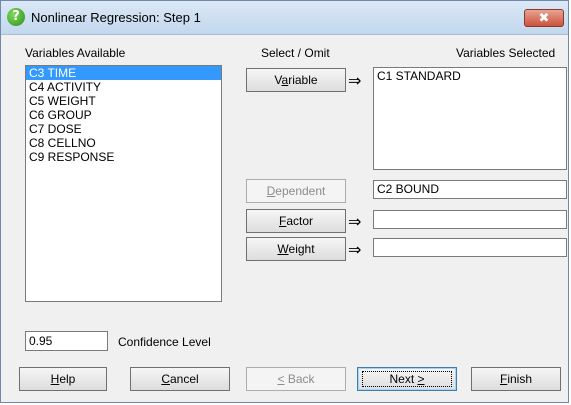  What do you see at coordinates (355, 80) in the screenshot?
I see `variable-arrow-icon: ⇒` at bounding box center [355, 80].